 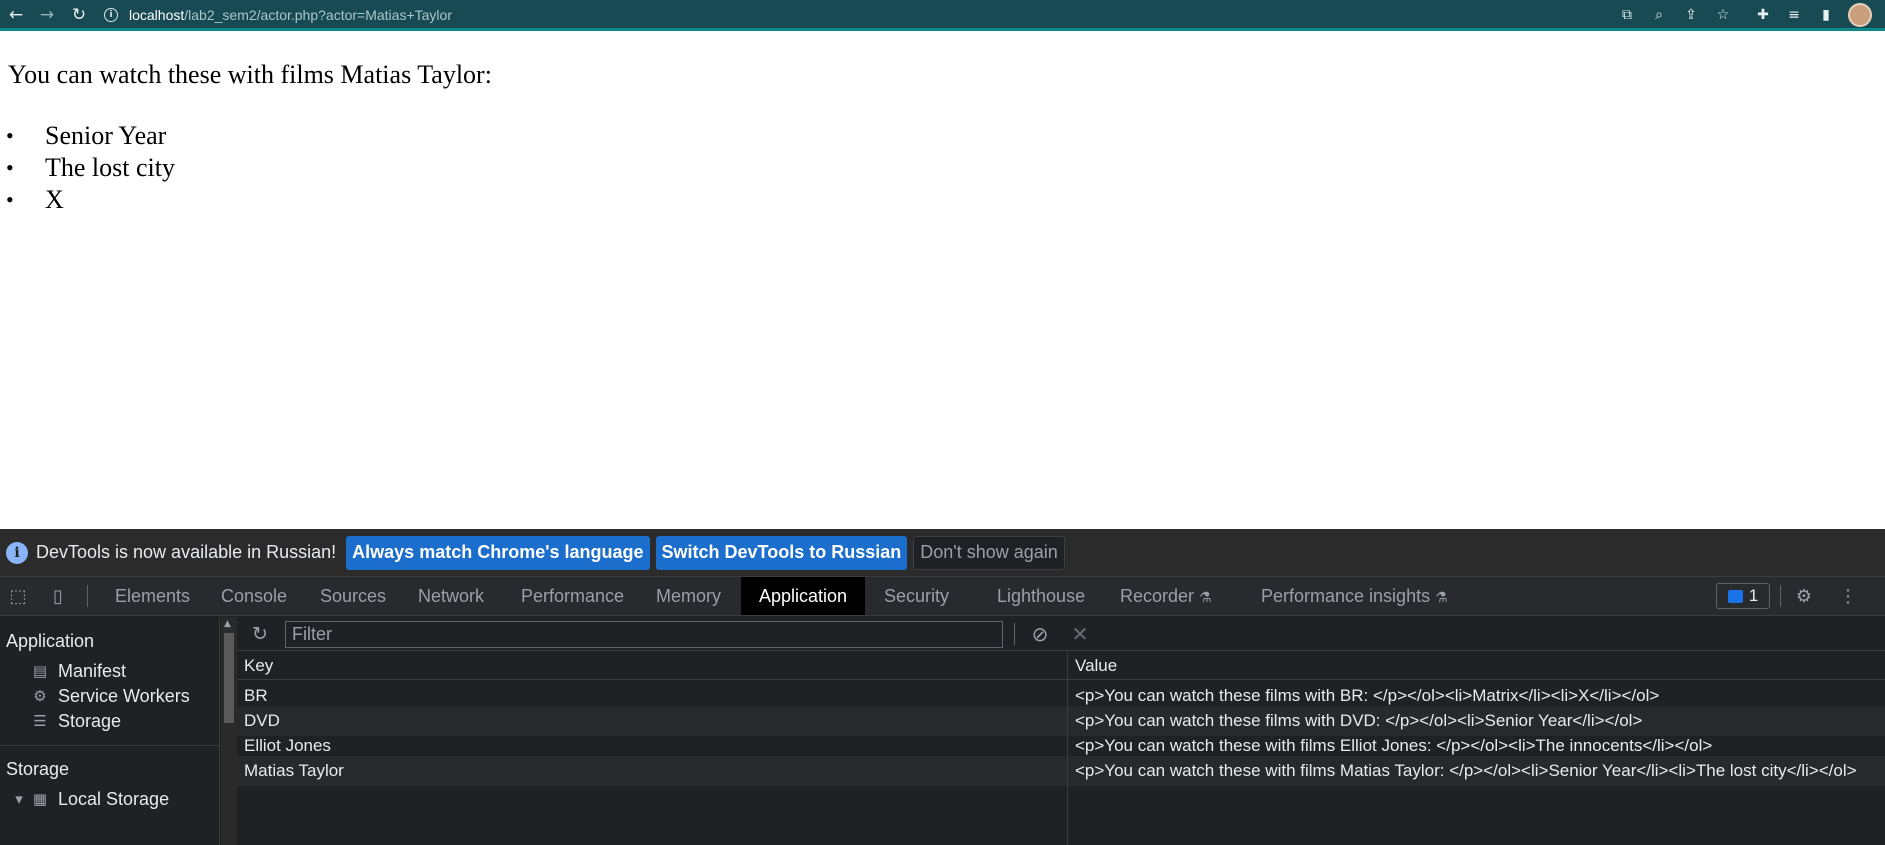 I want to click on tab-recorder: Recorder ⚗, so click(x=1166, y=596).